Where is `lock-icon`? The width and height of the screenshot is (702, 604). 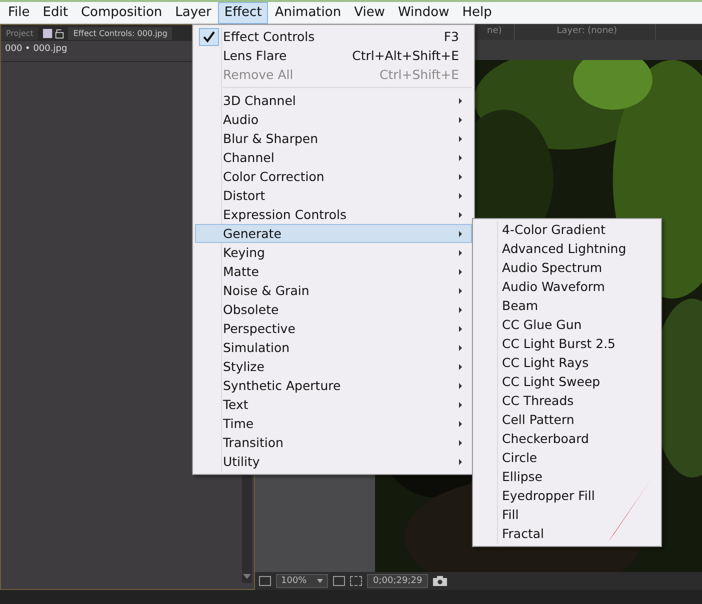
lock-icon is located at coordinates (54, 33).